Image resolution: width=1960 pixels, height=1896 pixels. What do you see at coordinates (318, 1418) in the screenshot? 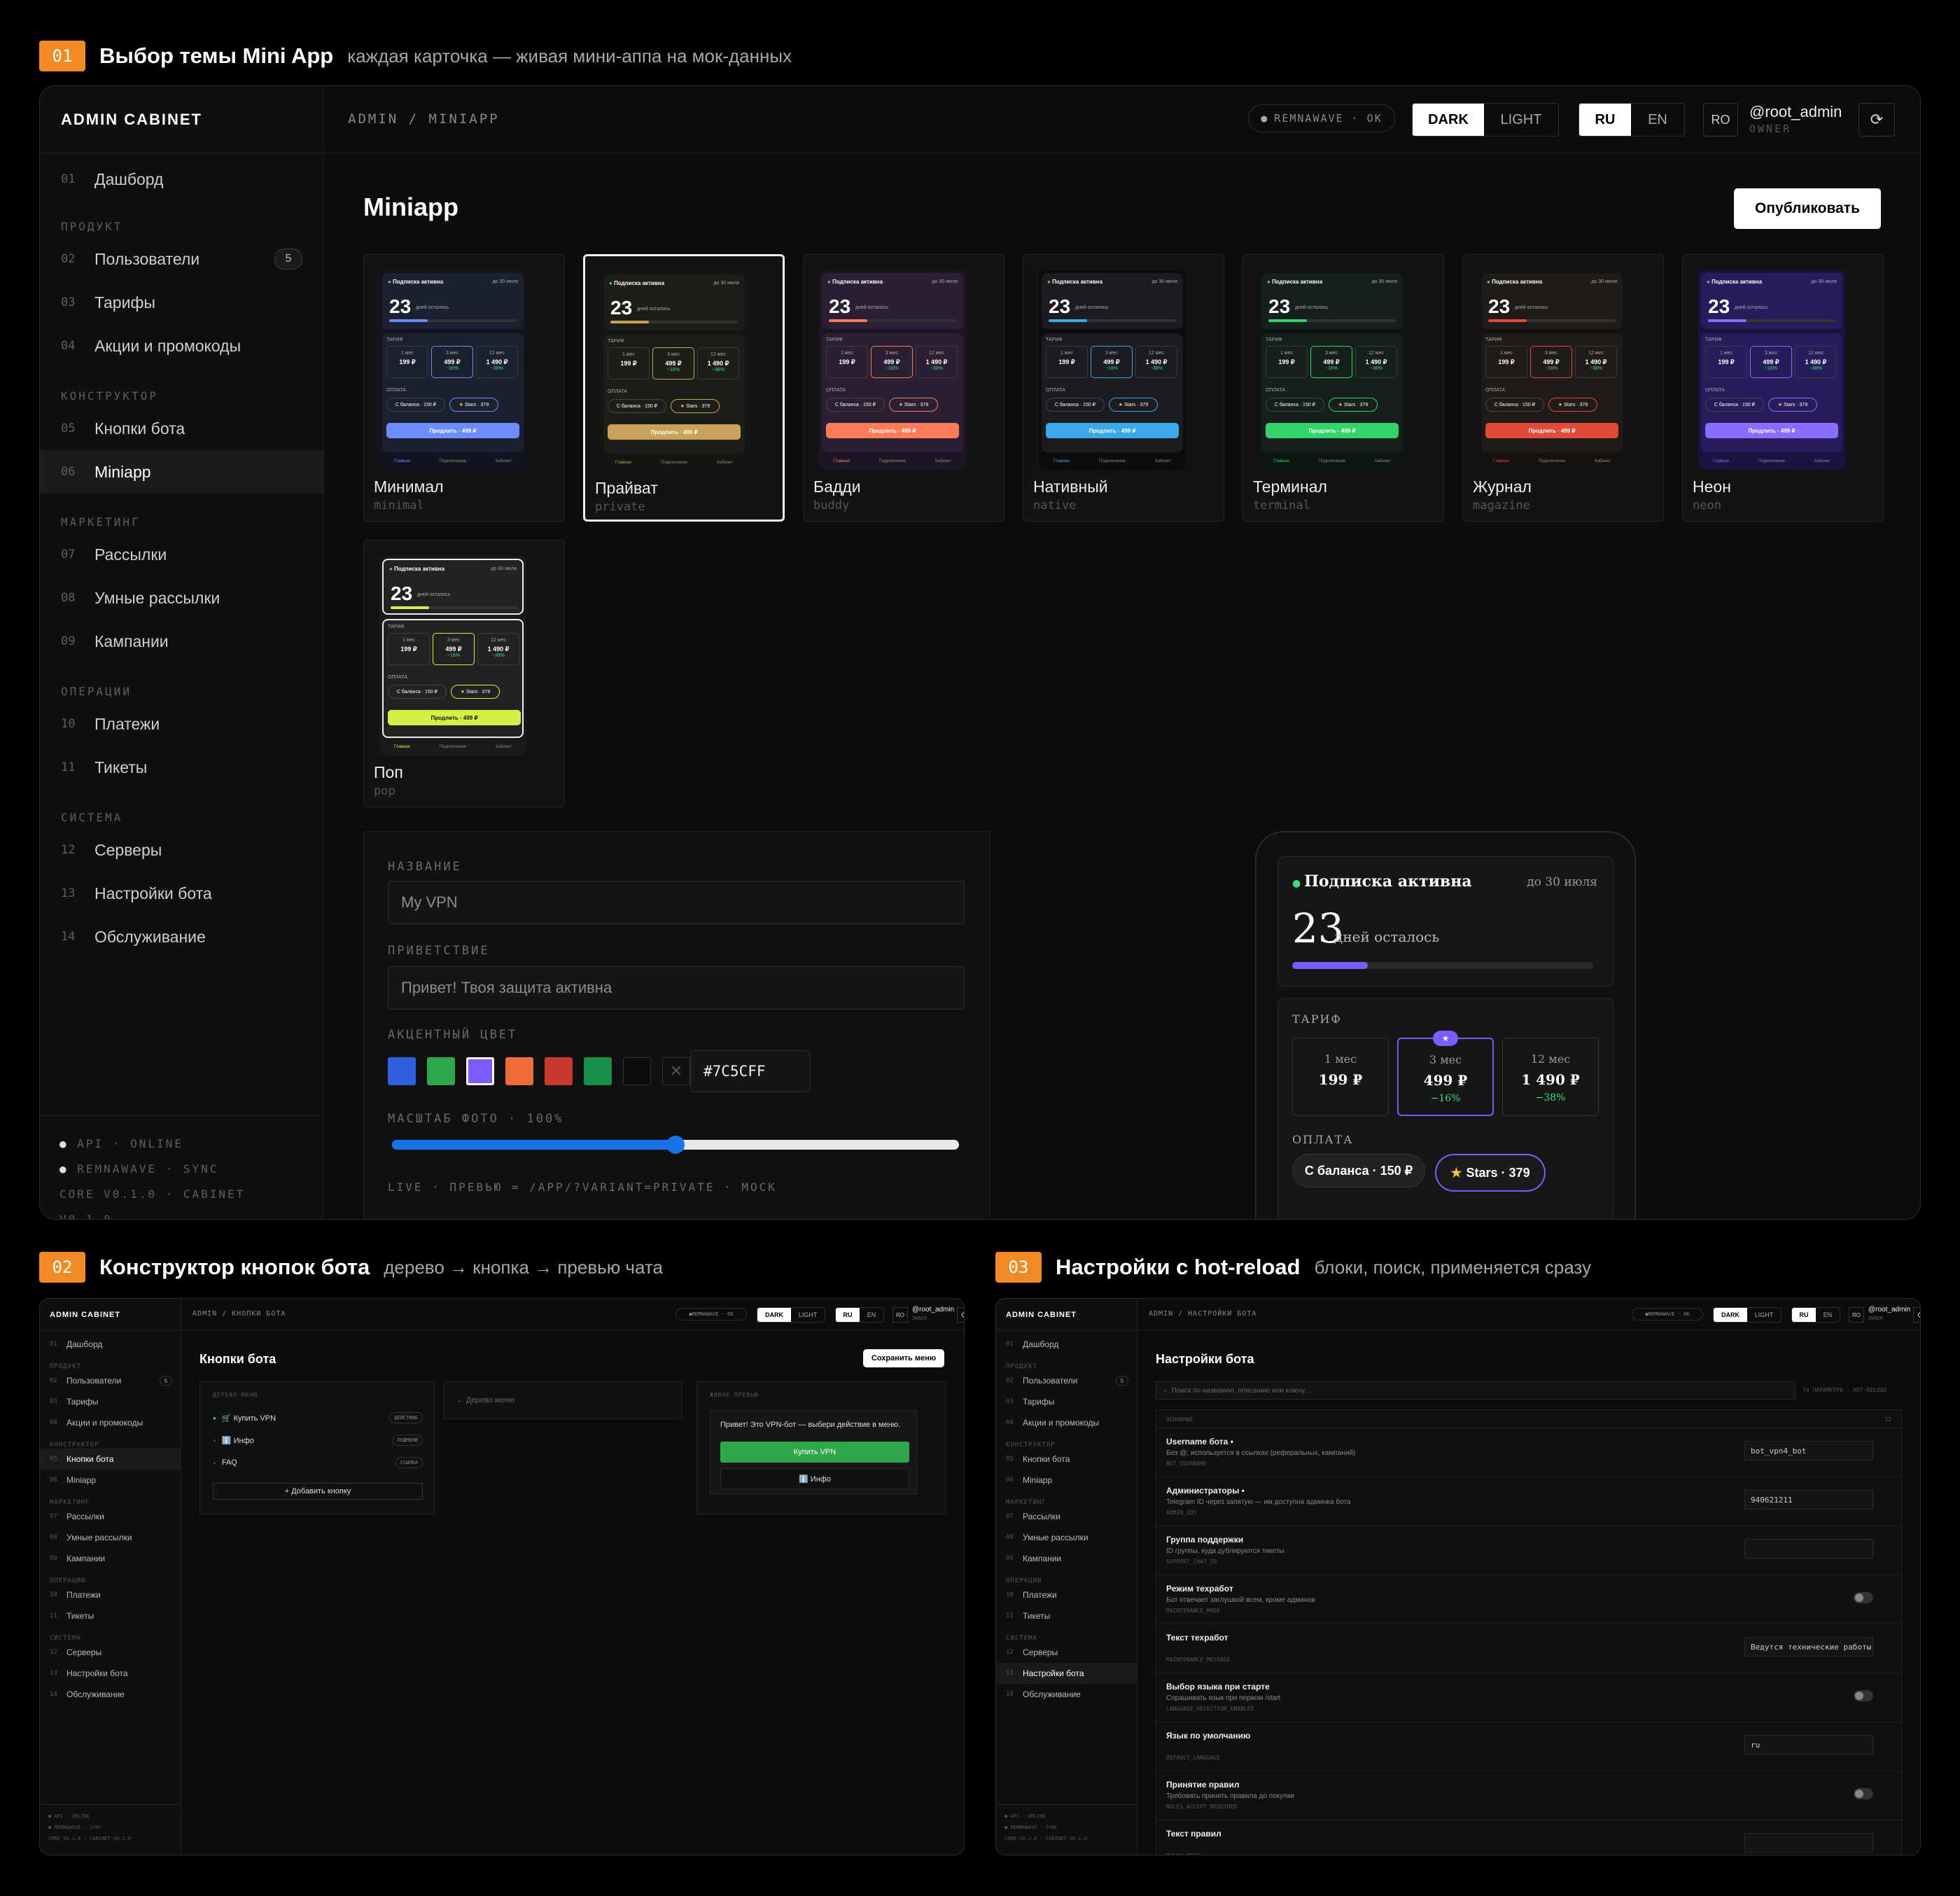
I see `tree-item: ● 🛒 Купить VPN ДЕЙСТВИЕ` at bounding box center [318, 1418].